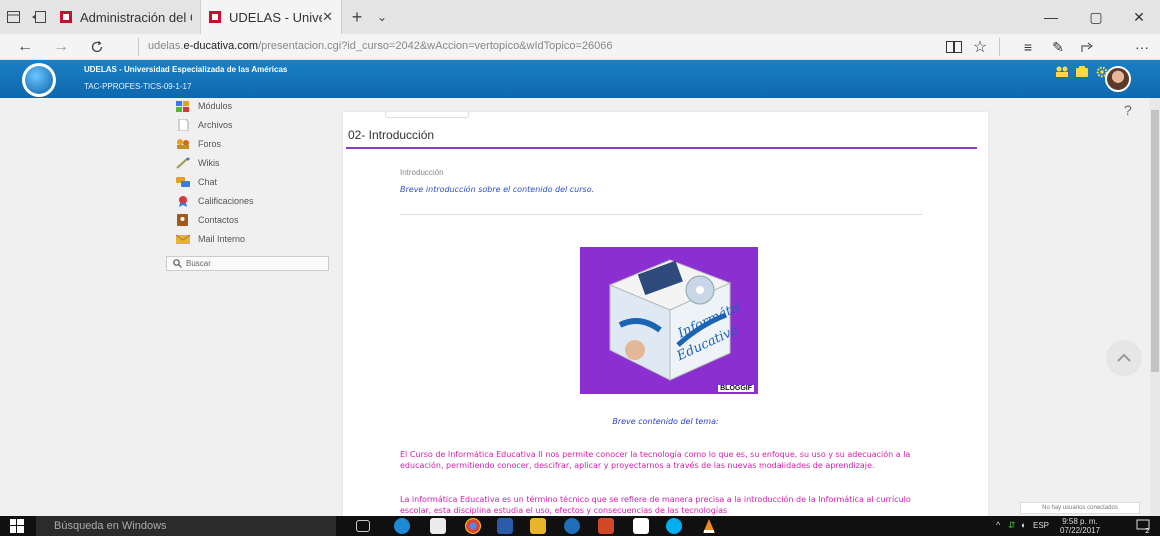 The width and height of the screenshot is (1160, 536). I want to click on modules-icon, so click(182, 106).